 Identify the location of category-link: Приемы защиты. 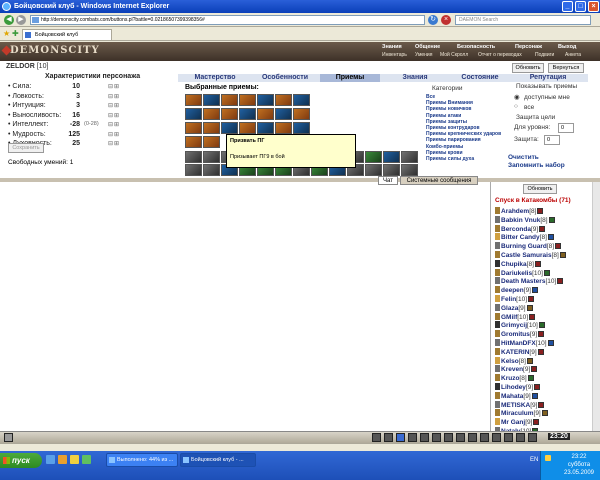
(446, 122).